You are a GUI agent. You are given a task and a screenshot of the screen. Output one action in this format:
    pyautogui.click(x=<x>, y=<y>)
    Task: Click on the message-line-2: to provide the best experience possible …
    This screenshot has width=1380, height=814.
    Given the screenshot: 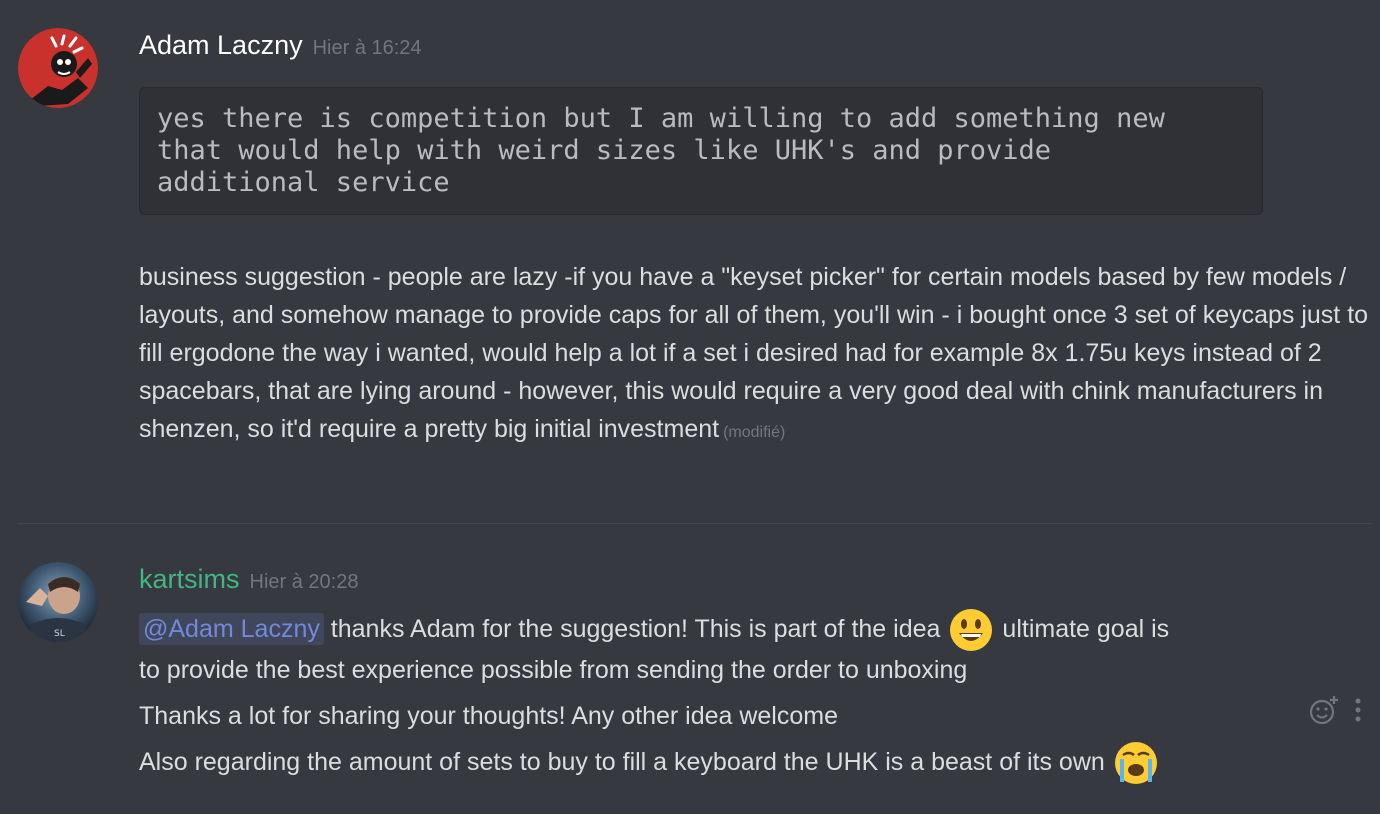 What is the action you would take?
    pyautogui.click(x=553, y=670)
    